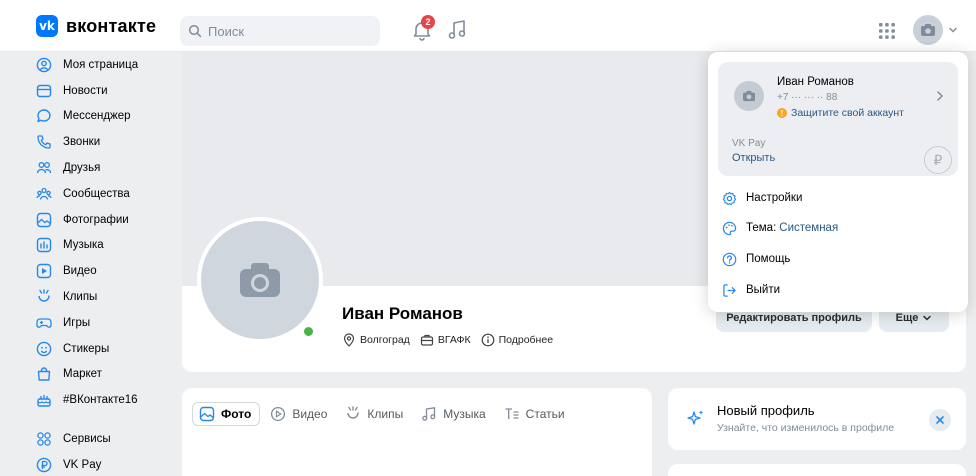 The image size is (976, 476). Describe the element at coordinates (817, 419) in the screenshot. I see `new-profile-card` at that location.